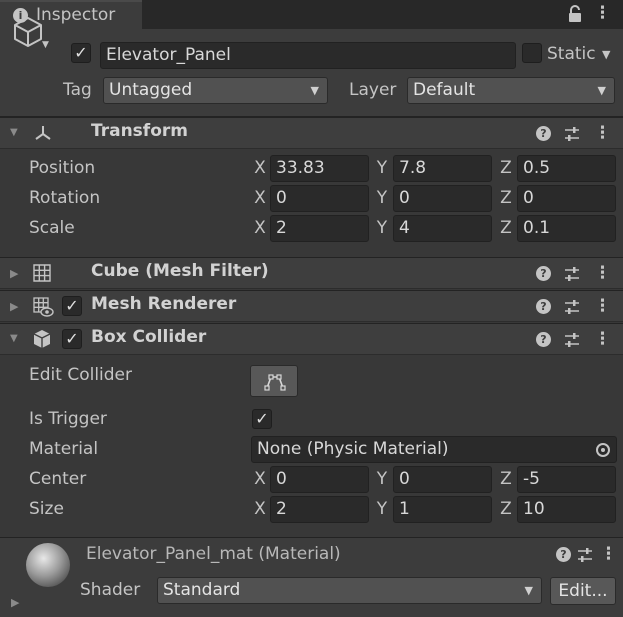  What do you see at coordinates (566, 228) in the screenshot?
I see `scale-z-field: 0.1` at bounding box center [566, 228].